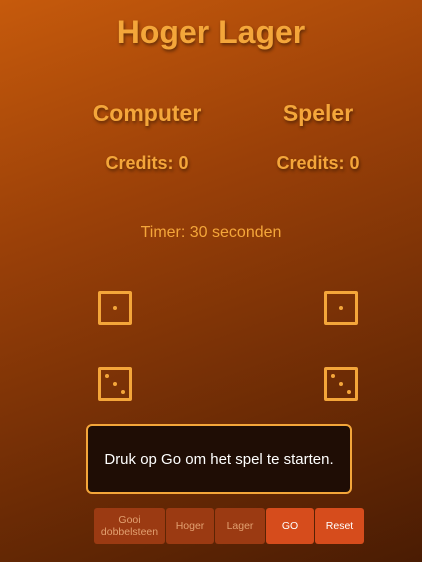 The image size is (422, 562). I want to click on higher-button: Hoger, so click(190, 526).